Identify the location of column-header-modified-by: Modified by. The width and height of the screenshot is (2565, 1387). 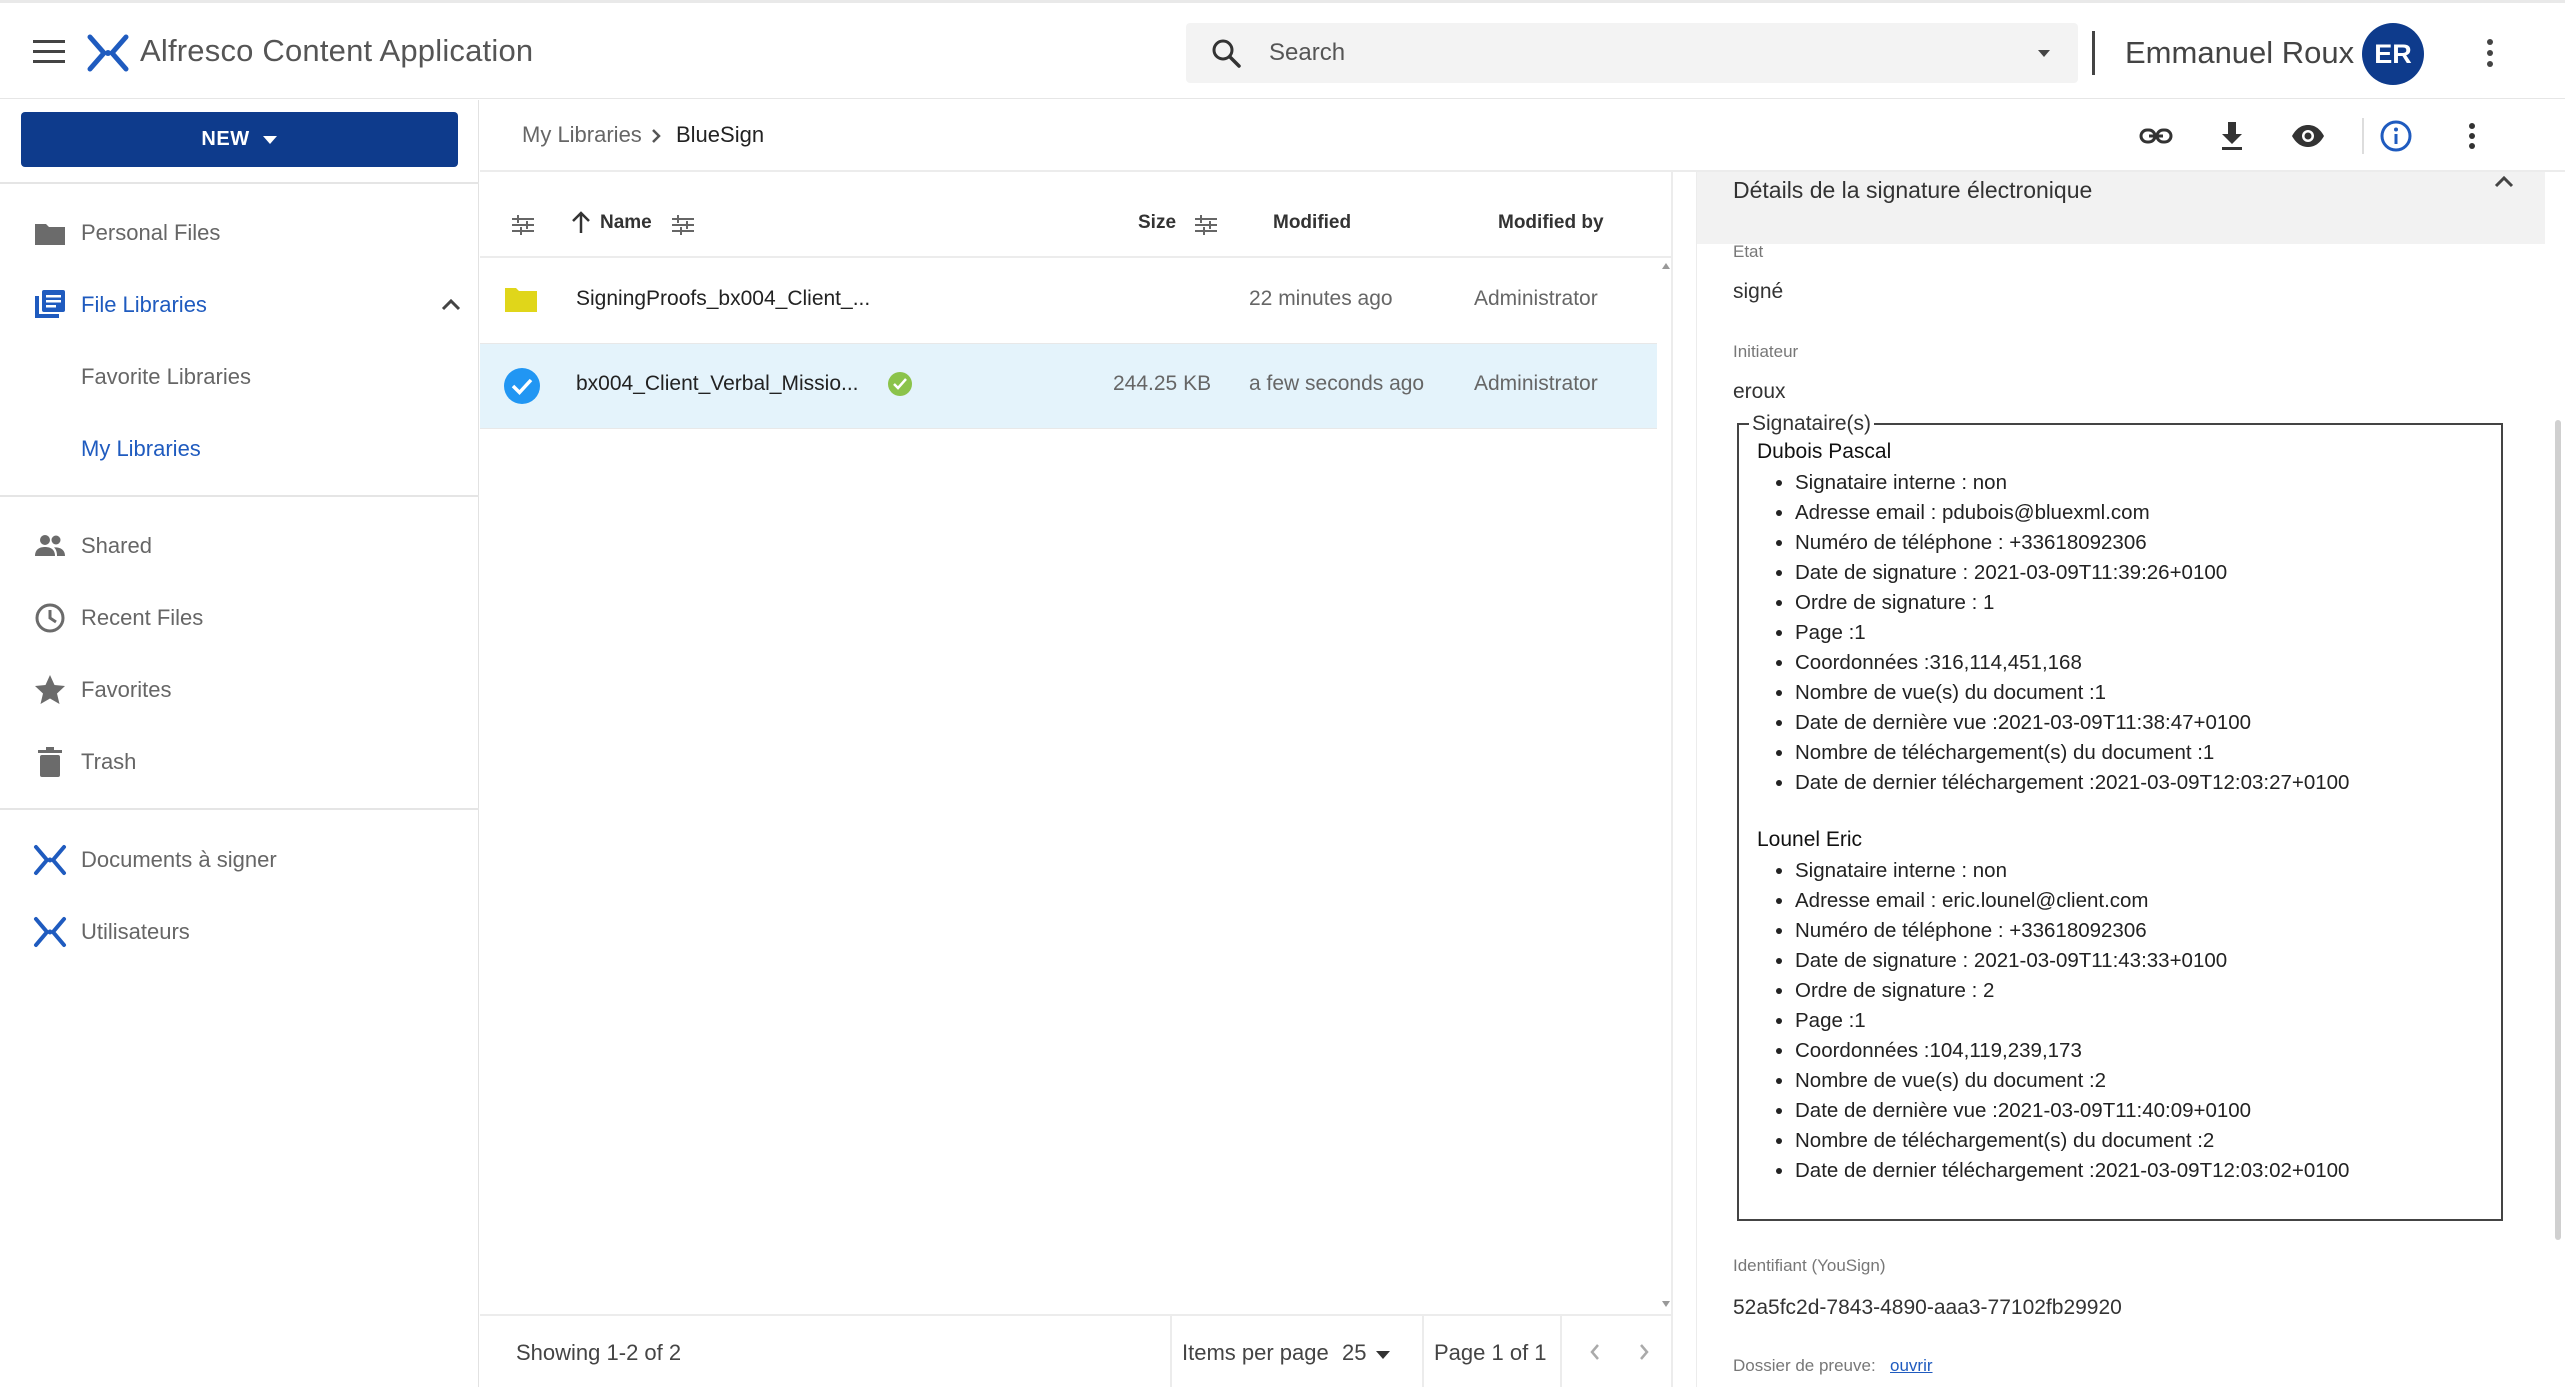
(1551, 223).